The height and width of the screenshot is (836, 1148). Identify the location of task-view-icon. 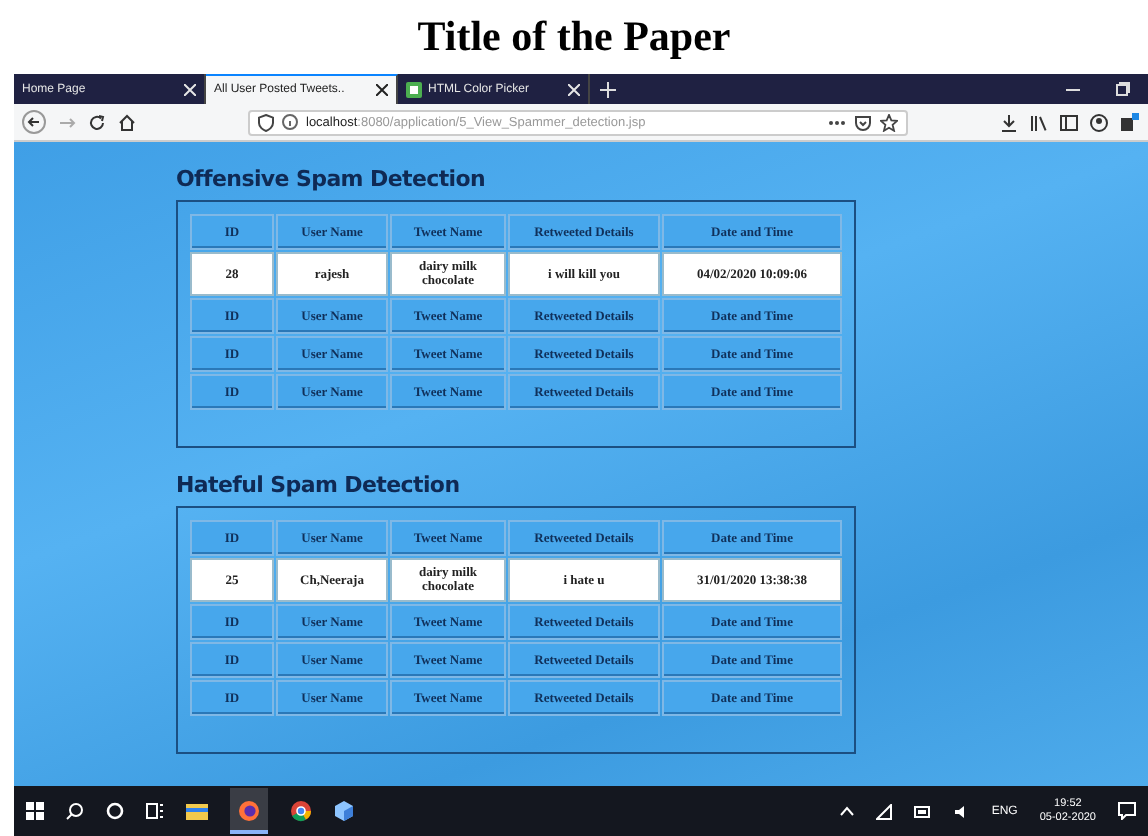
(155, 811).